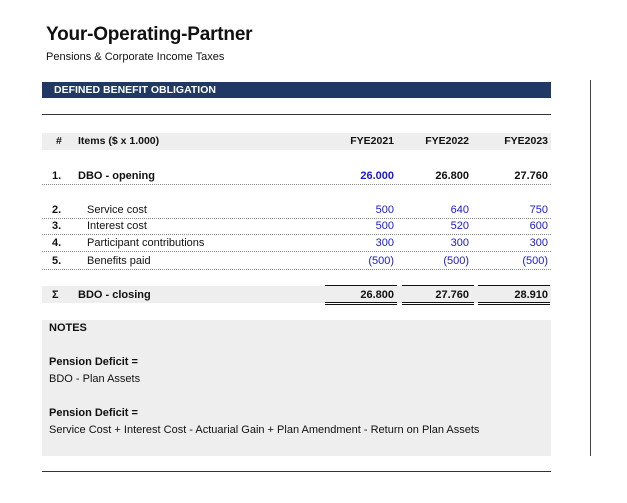 The width and height of the screenshot is (627, 503). Describe the element at coordinates (117, 226) in the screenshot. I see `row-label: Interest cost` at that location.